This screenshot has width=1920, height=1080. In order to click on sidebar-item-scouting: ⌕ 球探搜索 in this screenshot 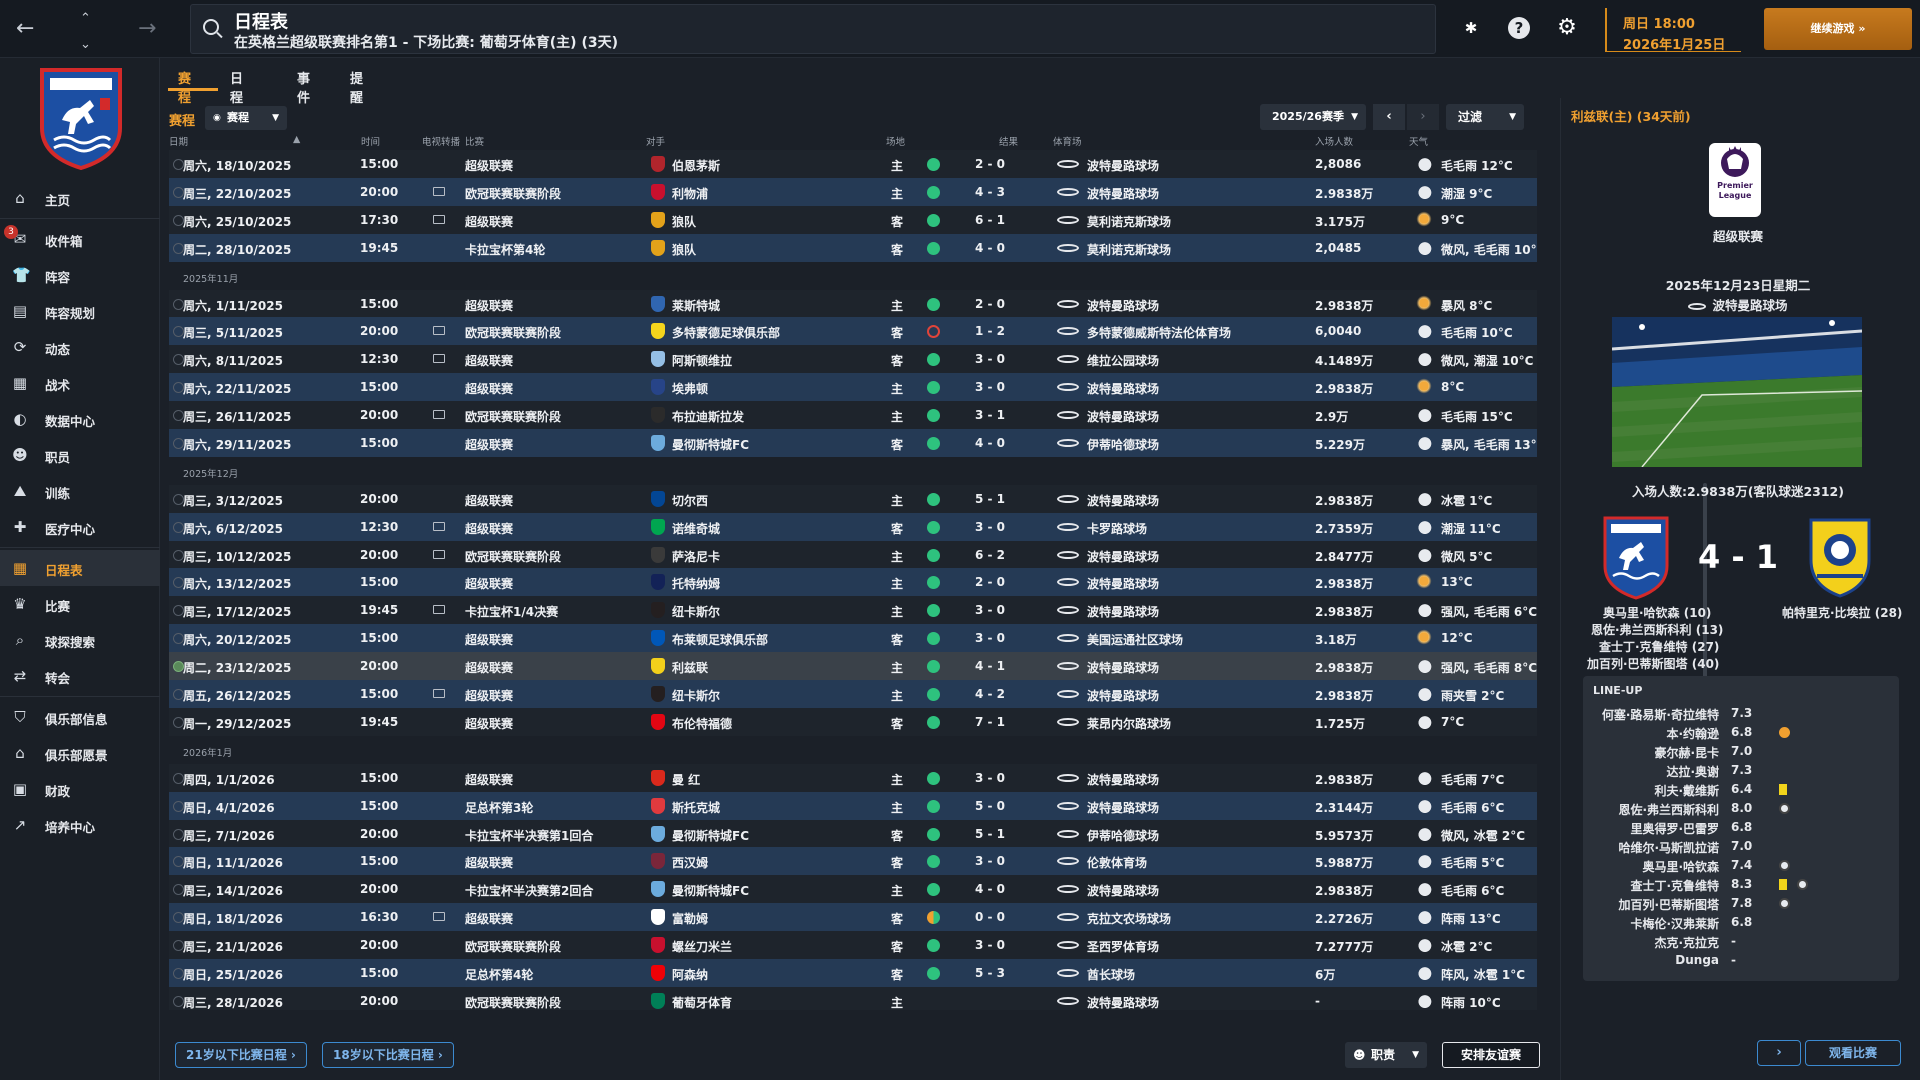, I will do `click(80, 640)`.